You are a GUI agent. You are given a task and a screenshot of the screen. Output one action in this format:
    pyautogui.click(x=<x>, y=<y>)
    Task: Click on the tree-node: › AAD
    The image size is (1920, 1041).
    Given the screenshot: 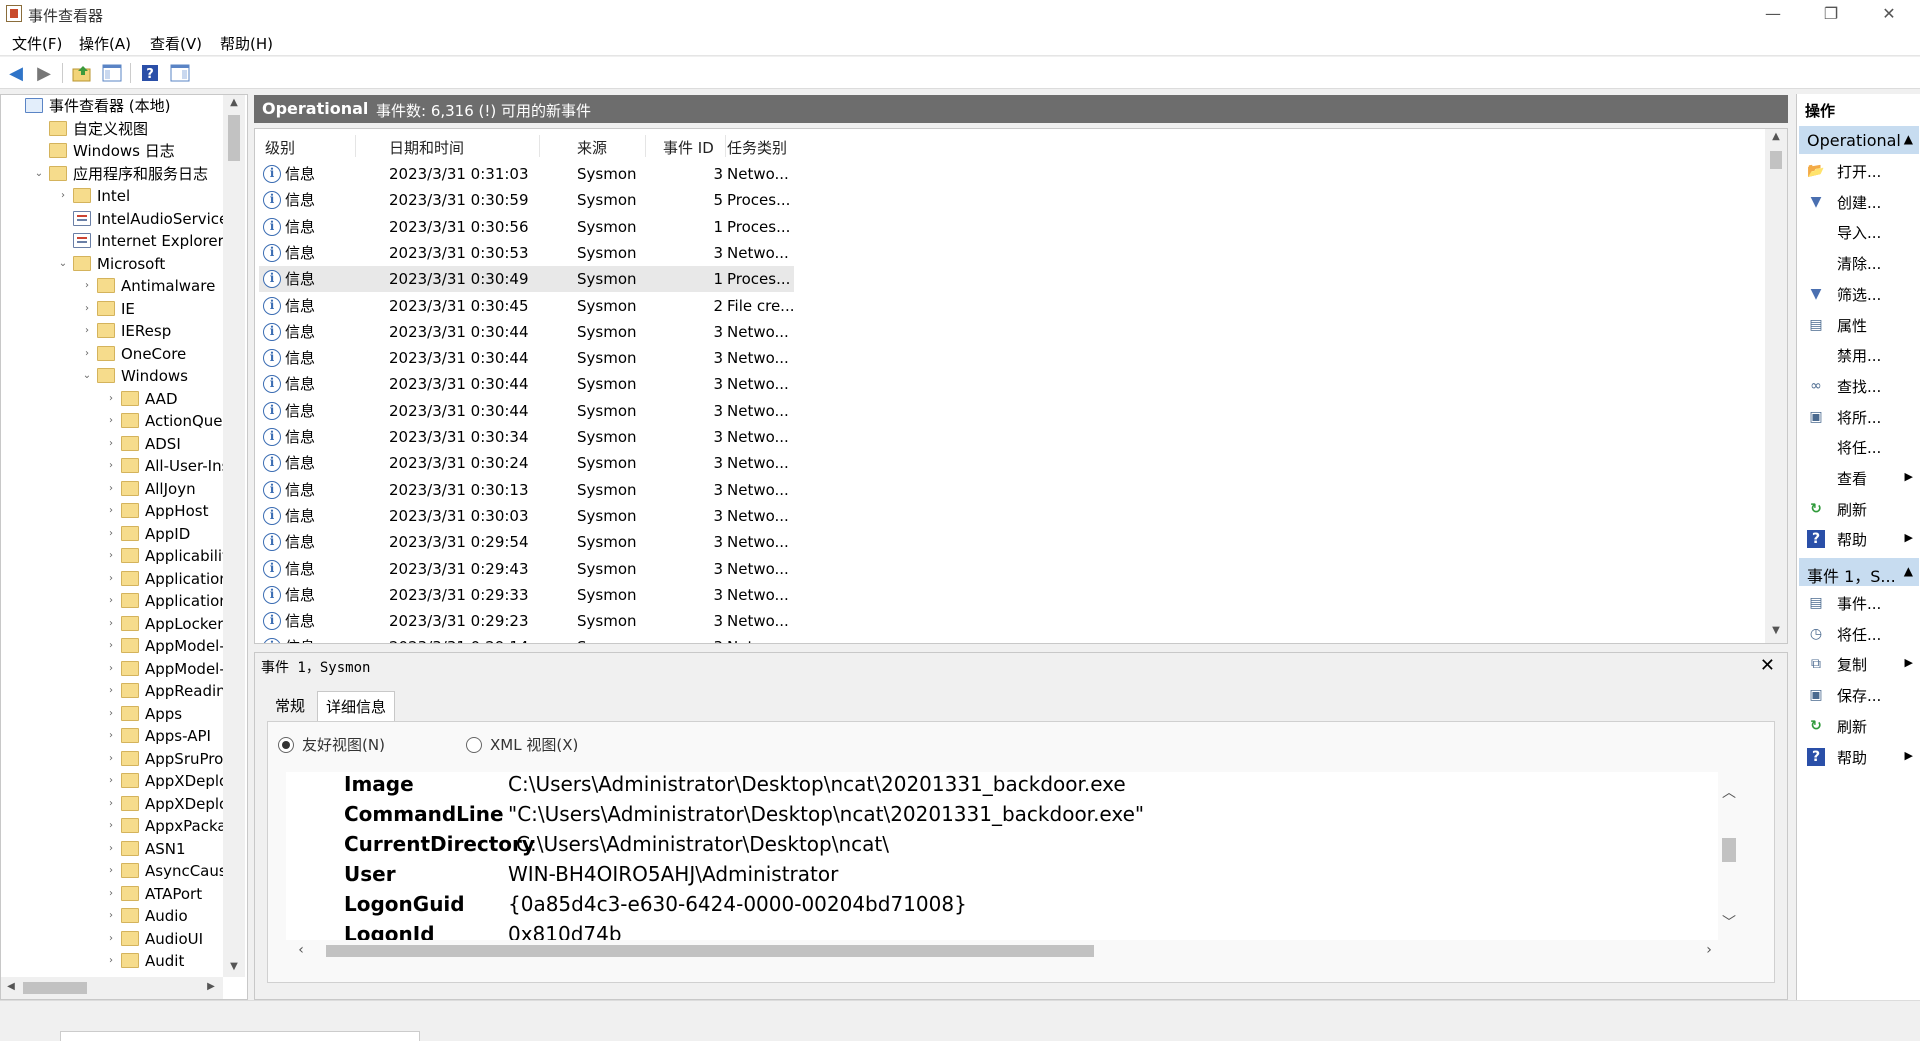 What is the action you would take?
    pyautogui.click(x=113, y=399)
    